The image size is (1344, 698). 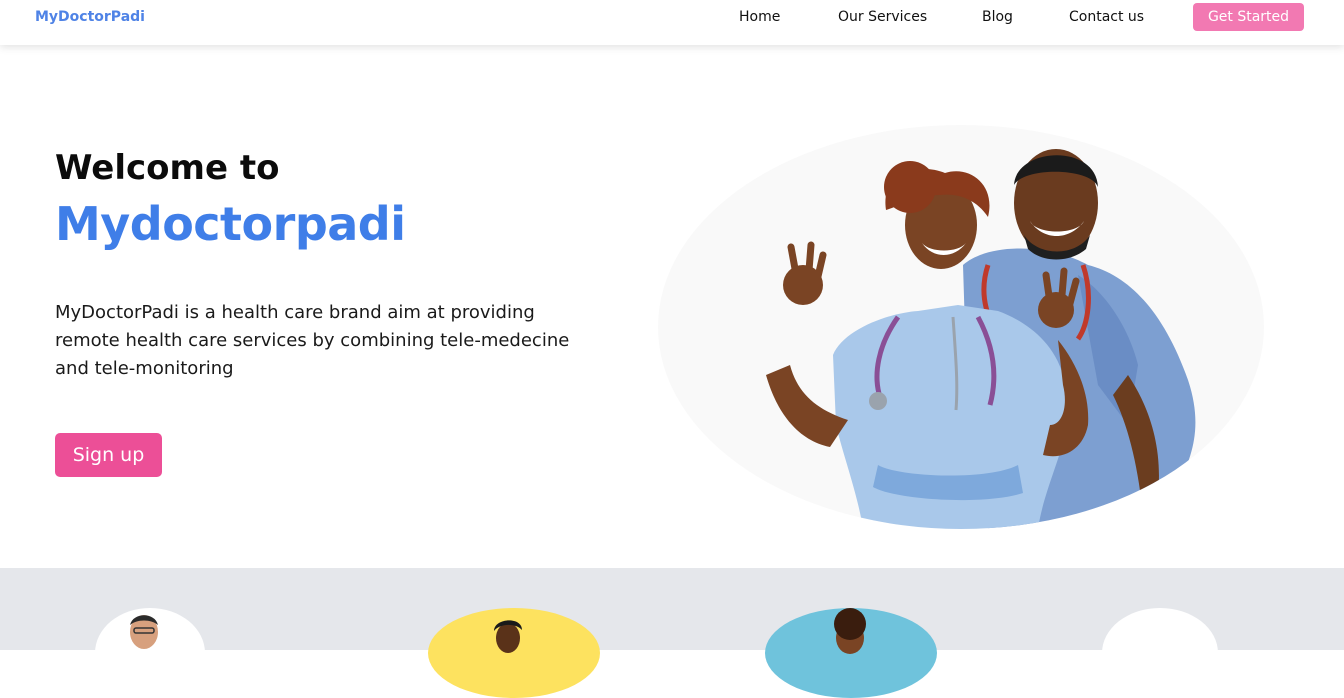 I want to click on sign-up-button: Sign up, so click(x=108, y=455).